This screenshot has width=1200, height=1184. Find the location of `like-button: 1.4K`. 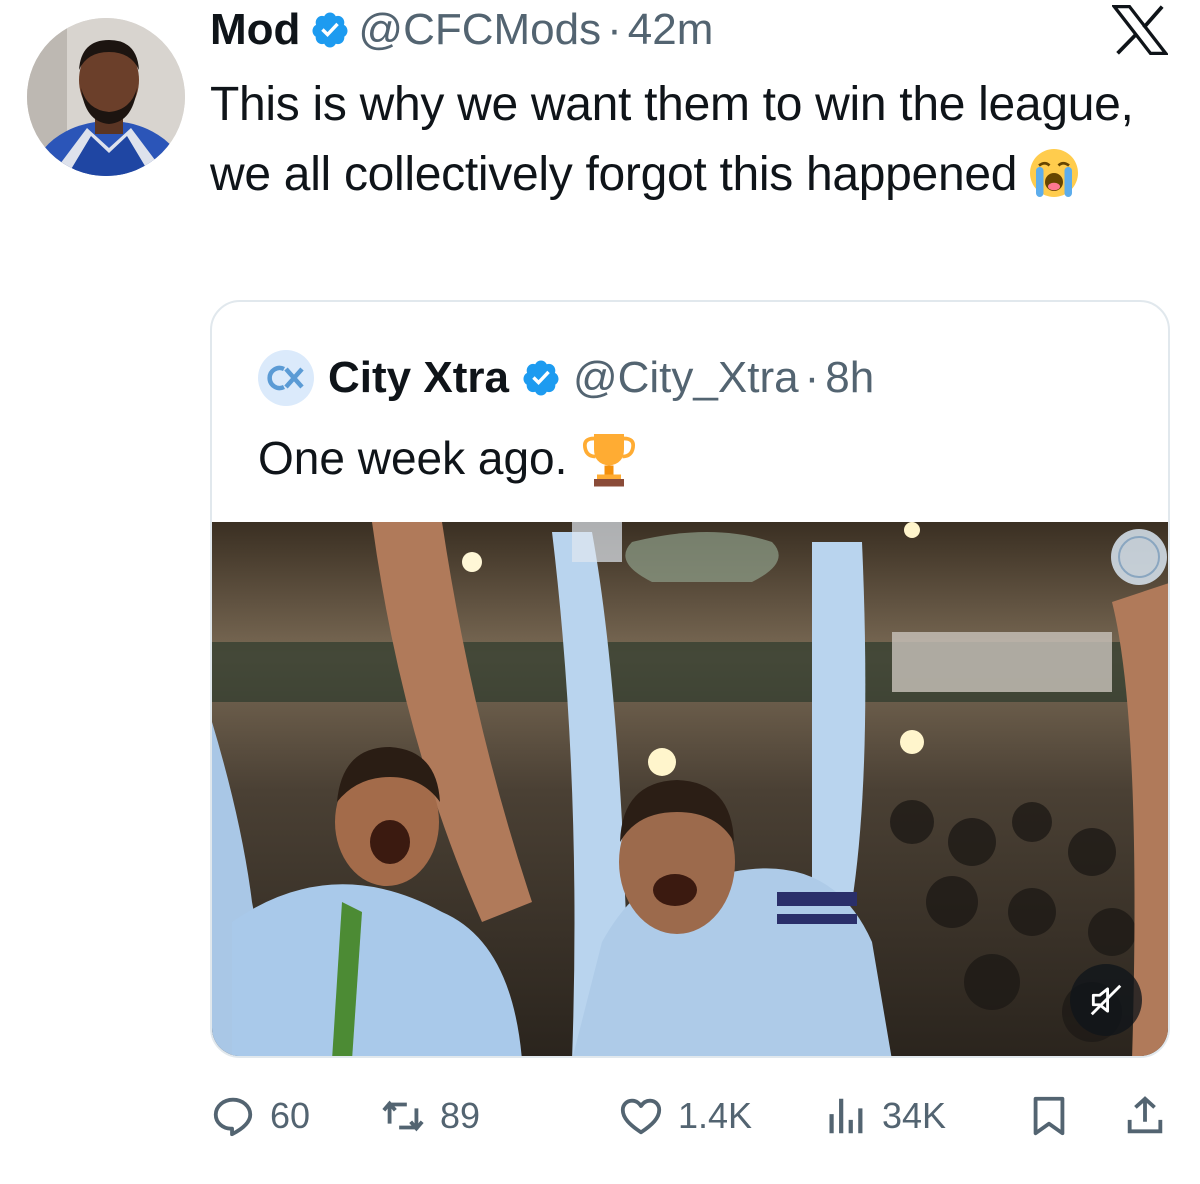

like-button: 1.4K is located at coordinates (685, 1116).